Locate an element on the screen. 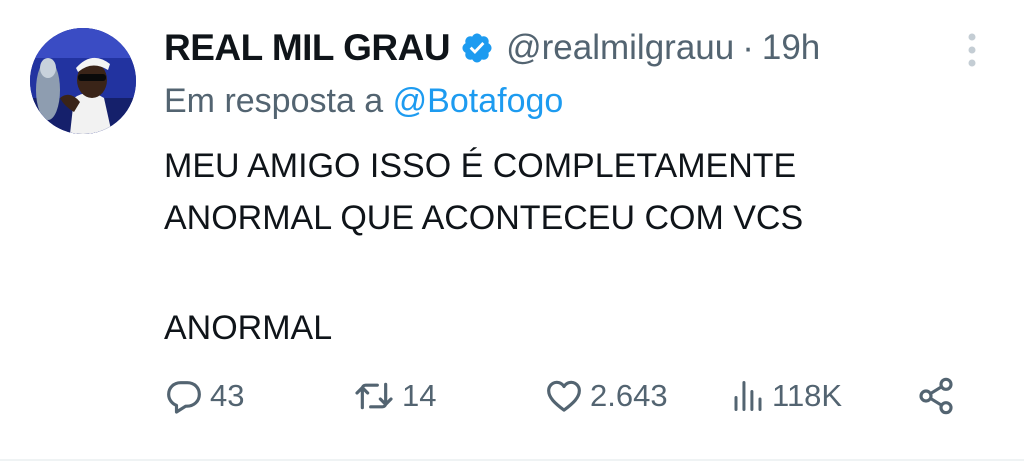 This screenshot has height=461, width=1024. user-handle: @realmilgrauu is located at coordinates (620, 48).